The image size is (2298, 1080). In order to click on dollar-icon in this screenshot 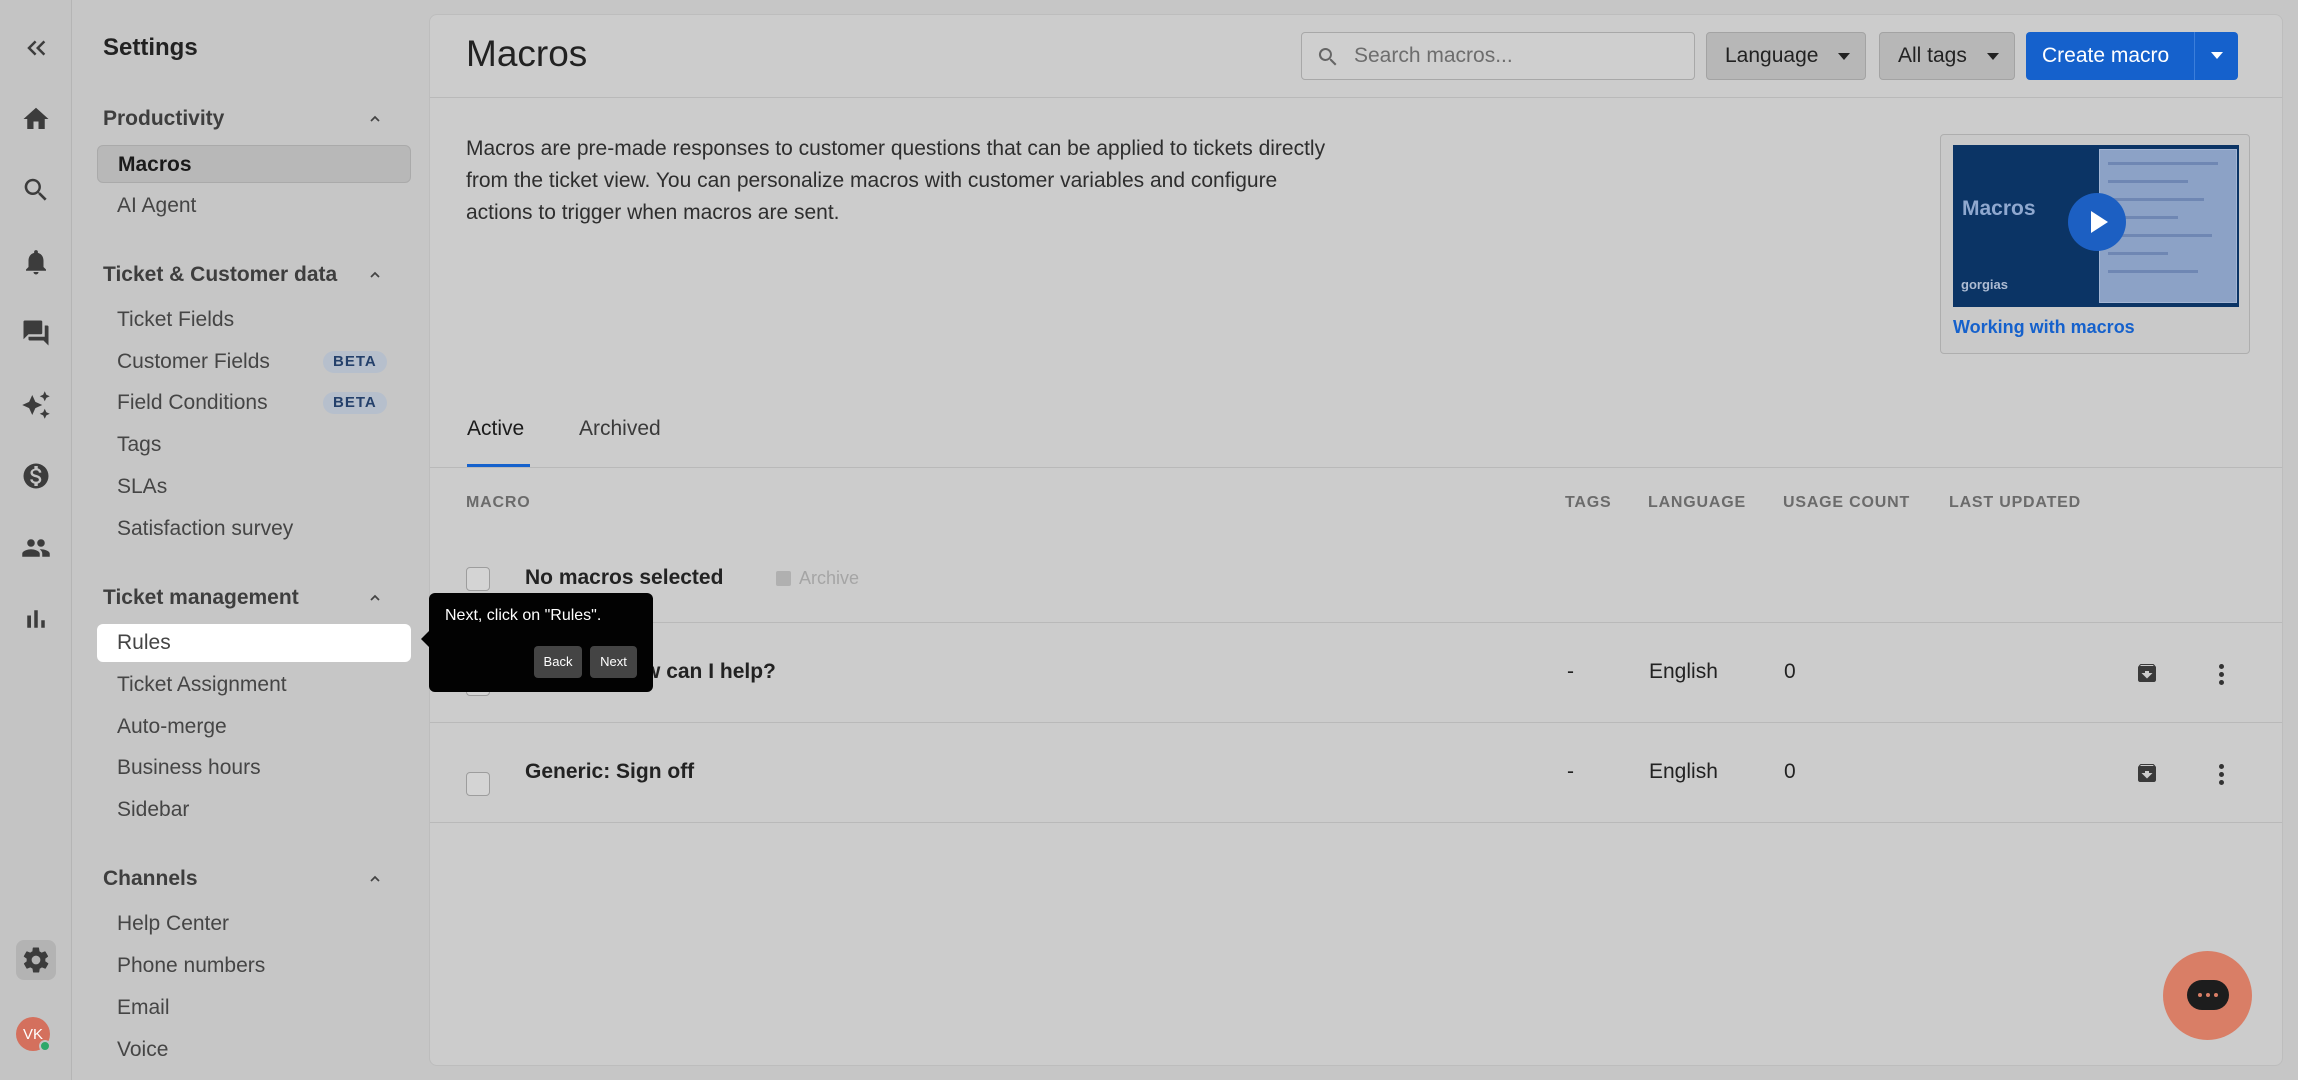, I will do `click(36, 476)`.